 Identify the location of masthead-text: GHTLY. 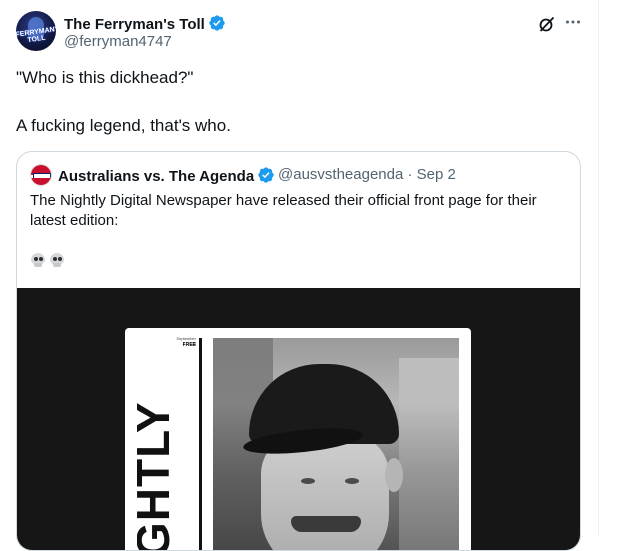
(154, 476).